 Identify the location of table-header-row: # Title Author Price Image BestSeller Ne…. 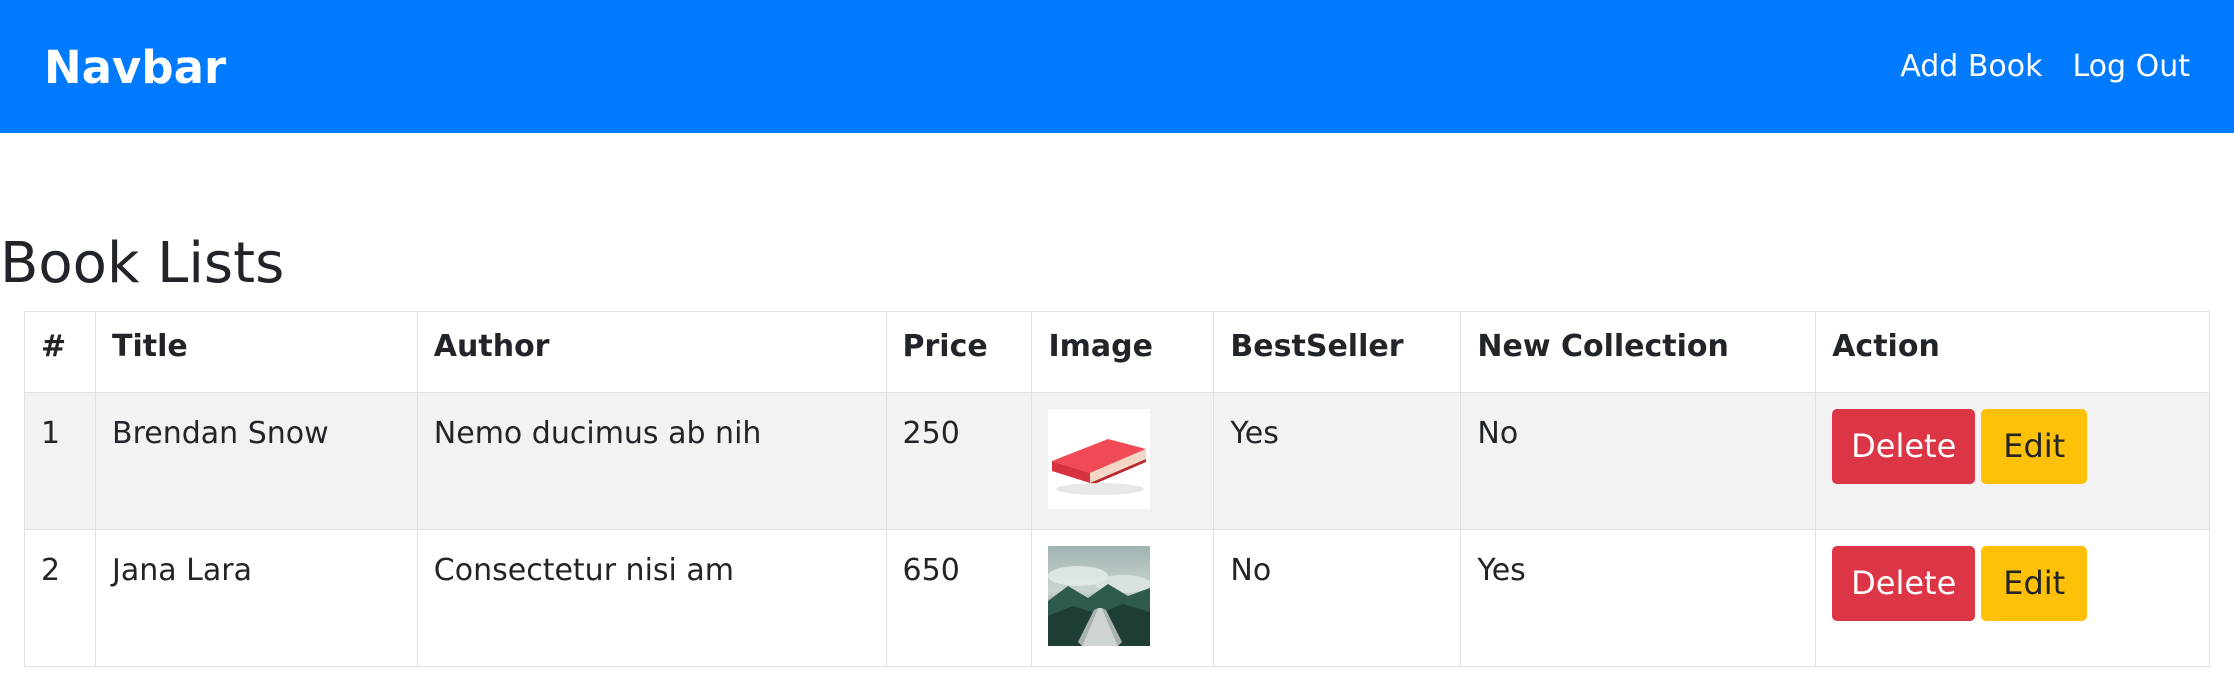
(1117, 352).